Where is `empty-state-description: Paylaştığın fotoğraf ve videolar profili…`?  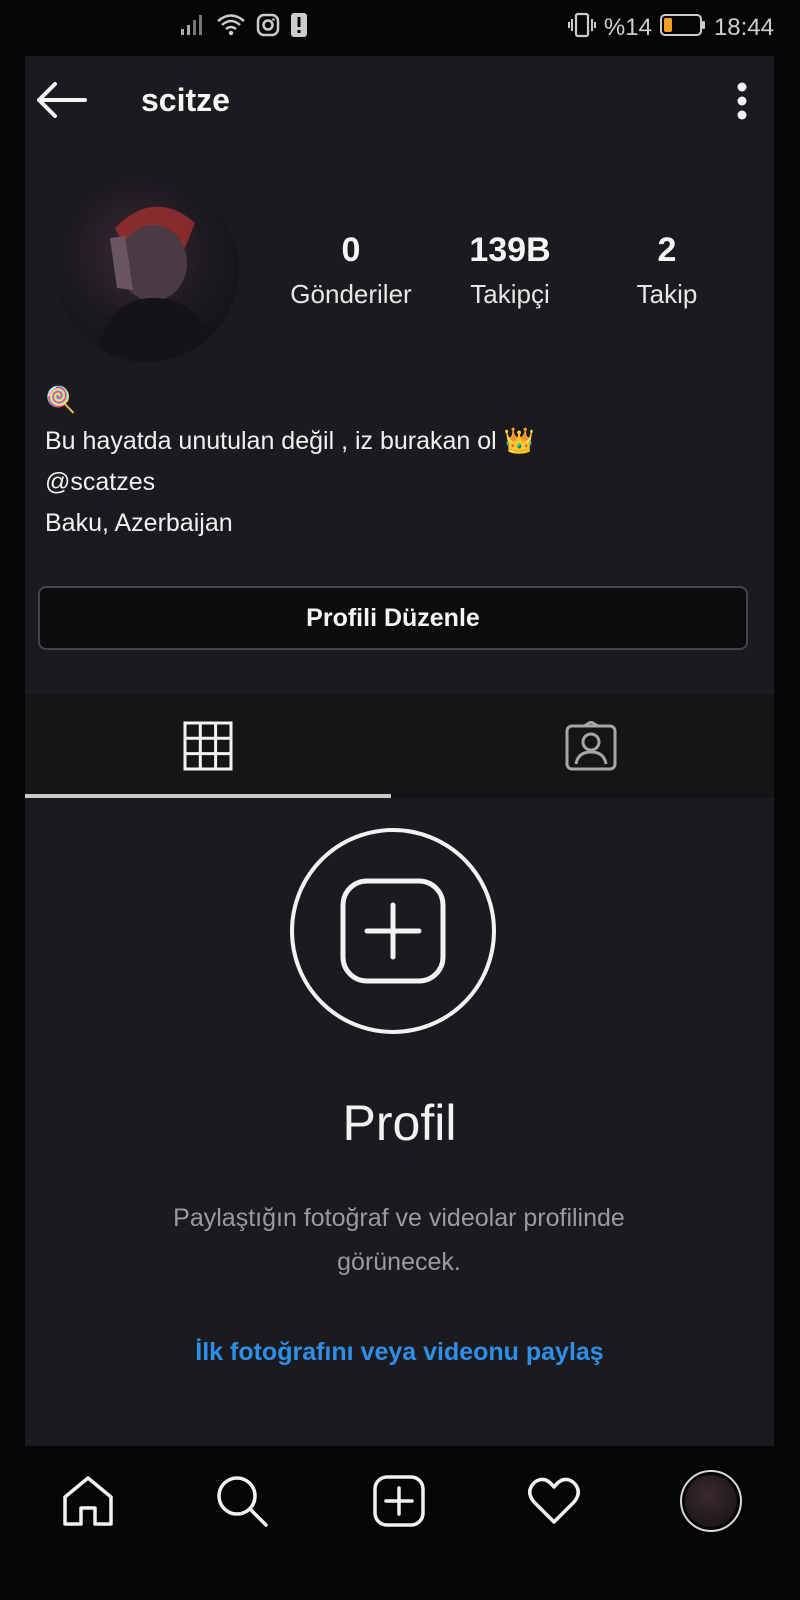
empty-state-description: Paylaştığın fotoğraf ve videolar profili… is located at coordinates (399, 1240).